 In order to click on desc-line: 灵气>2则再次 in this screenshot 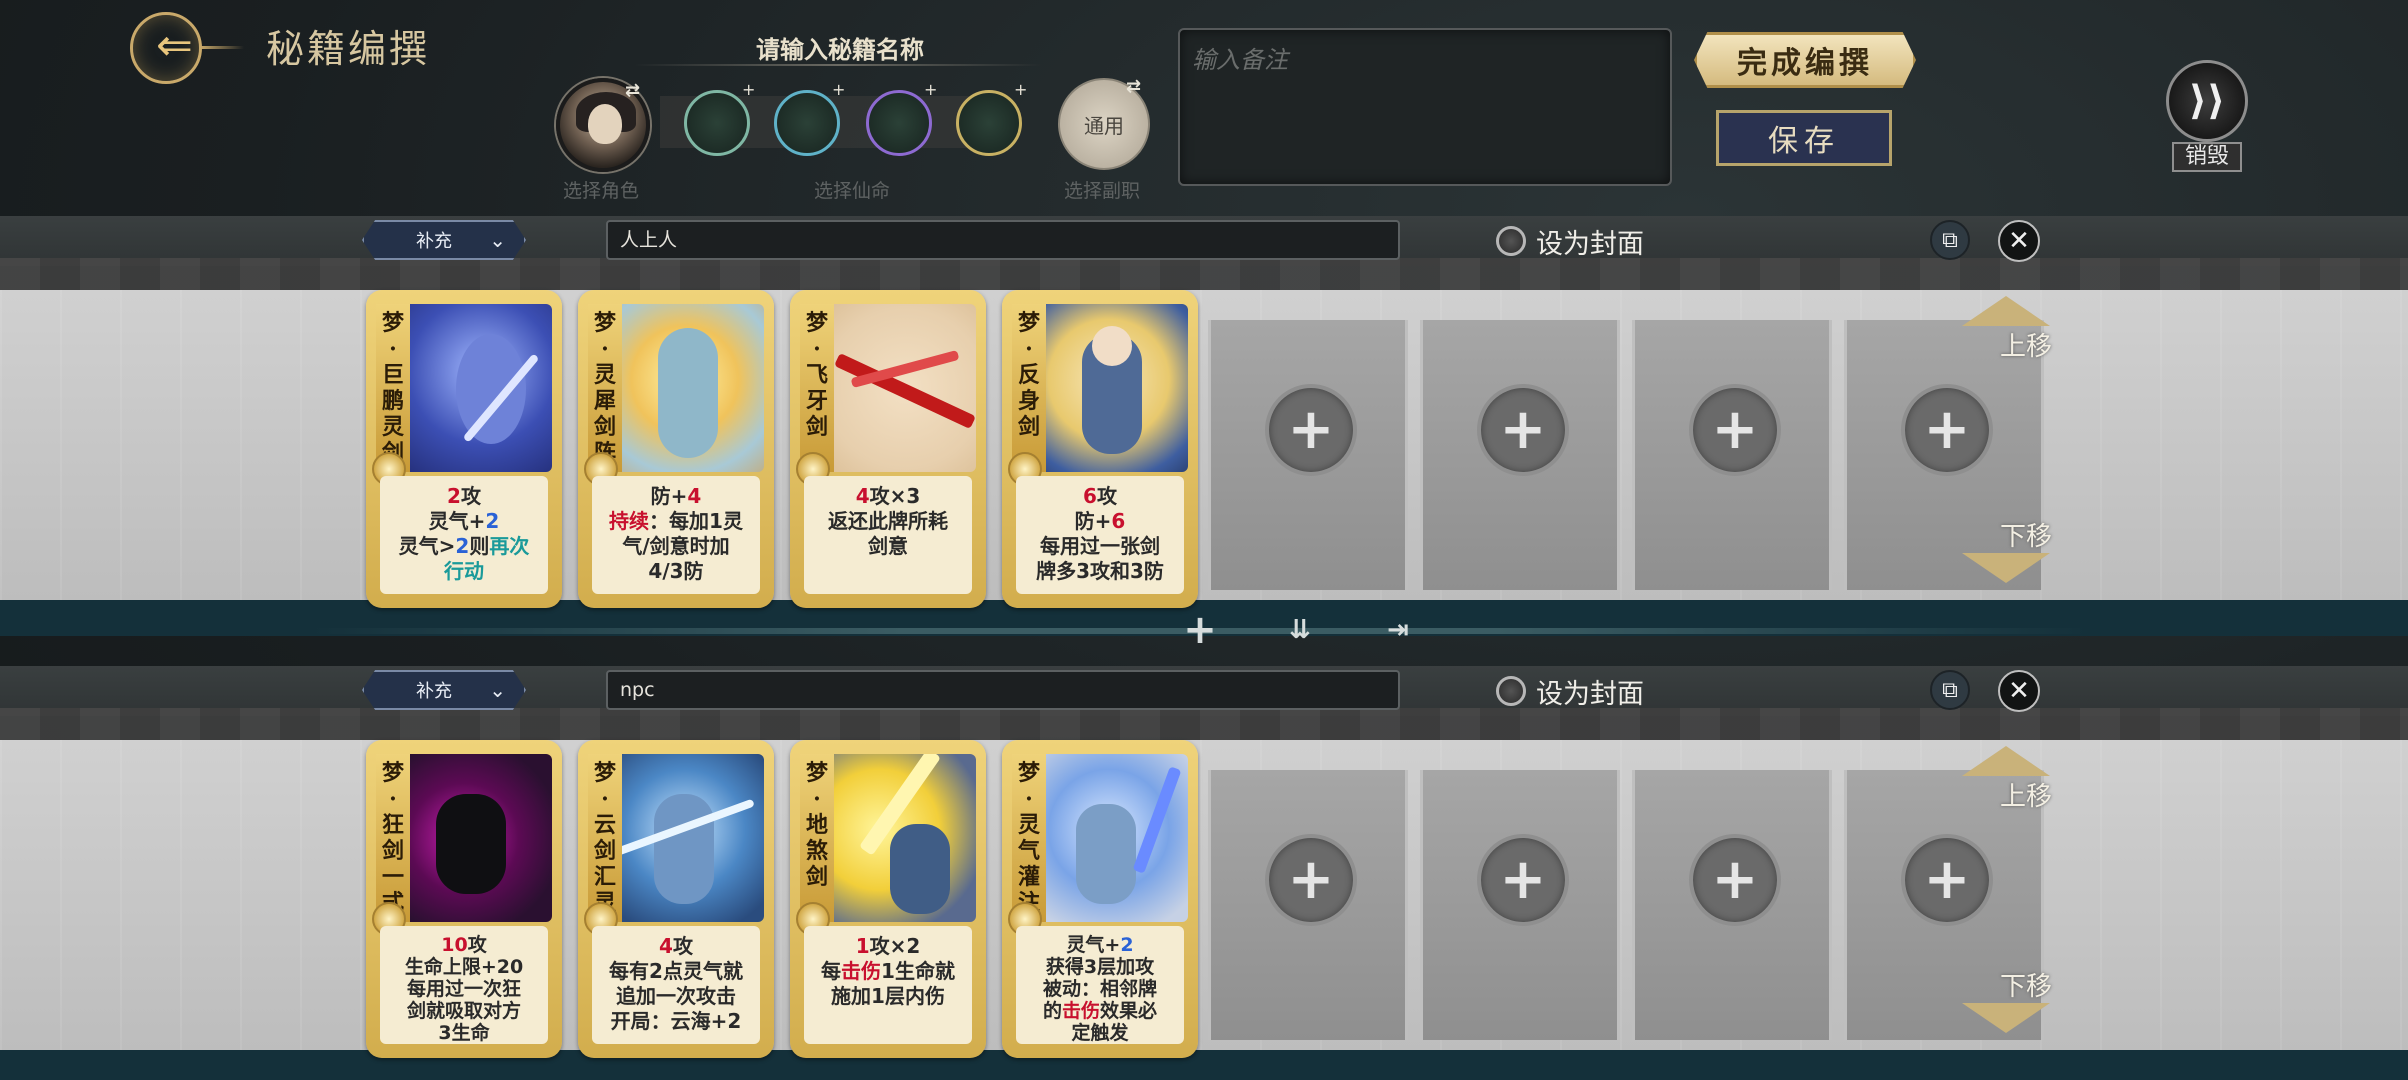, I will do `click(464, 546)`.